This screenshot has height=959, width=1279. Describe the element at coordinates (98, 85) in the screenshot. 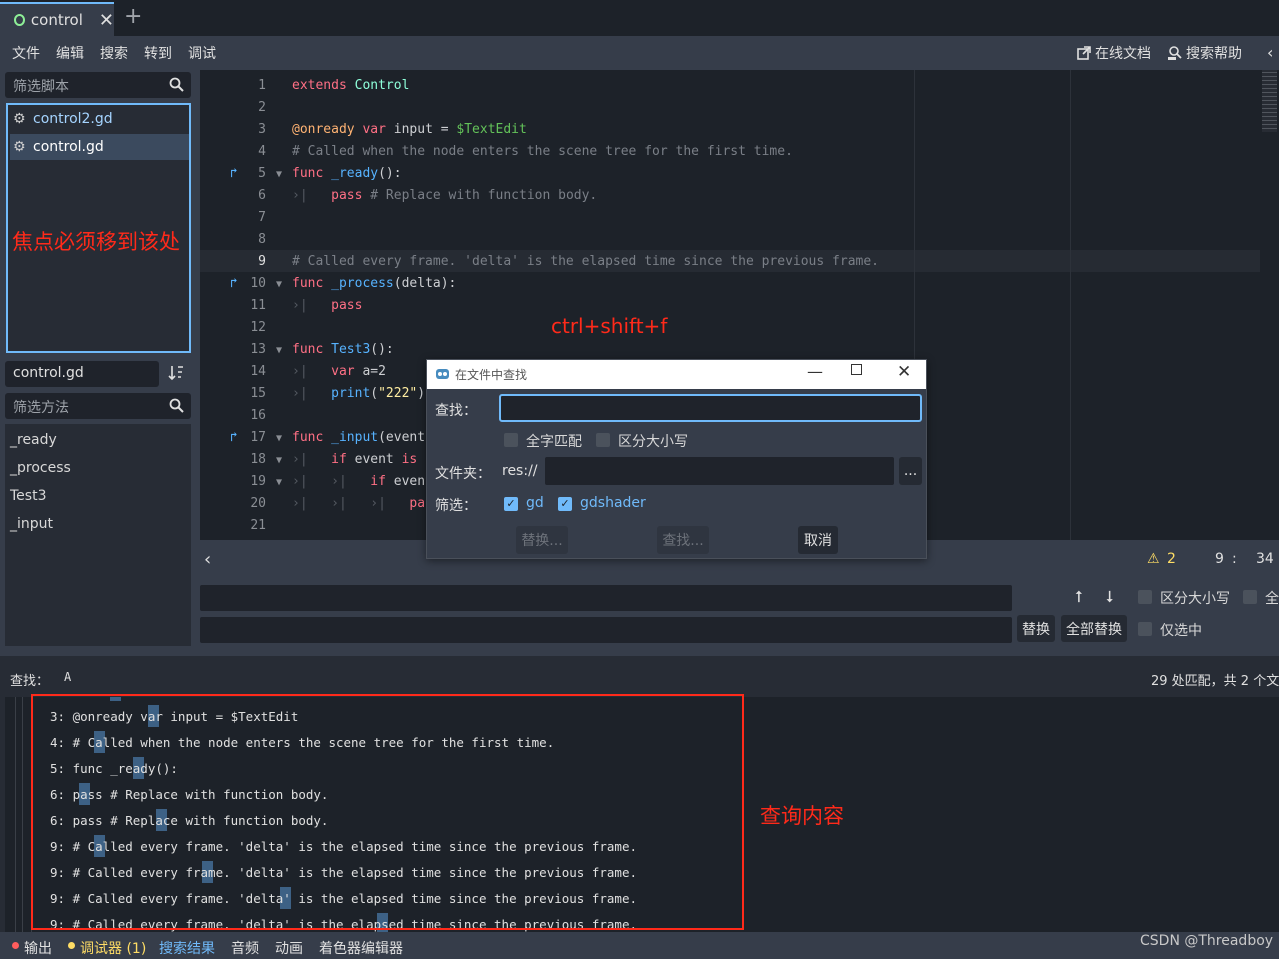

I see `scripts-filter-input: 筛选脚本` at that location.